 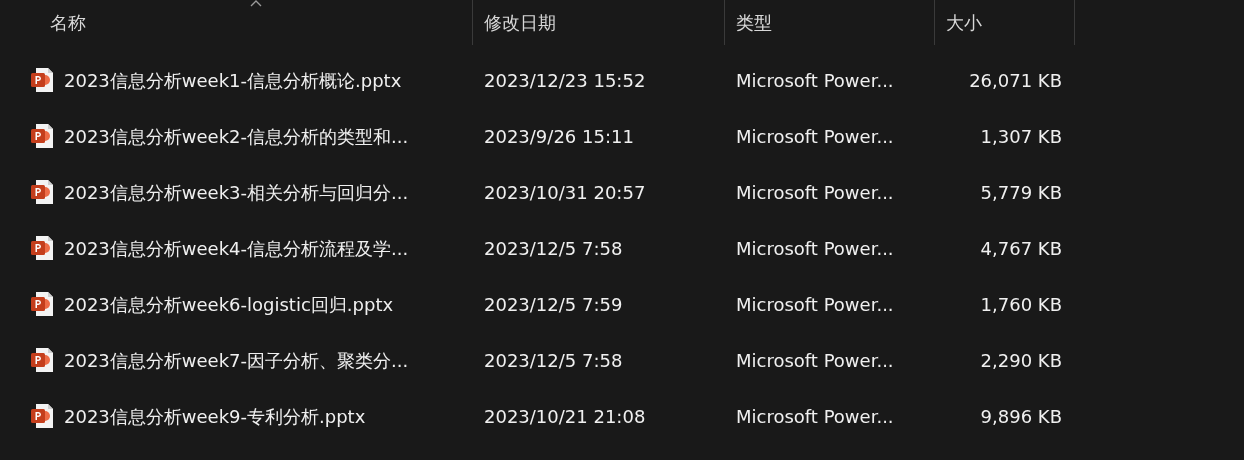 I want to click on modified-date: 2023/10/21 21:08, so click(x=565, y=416).